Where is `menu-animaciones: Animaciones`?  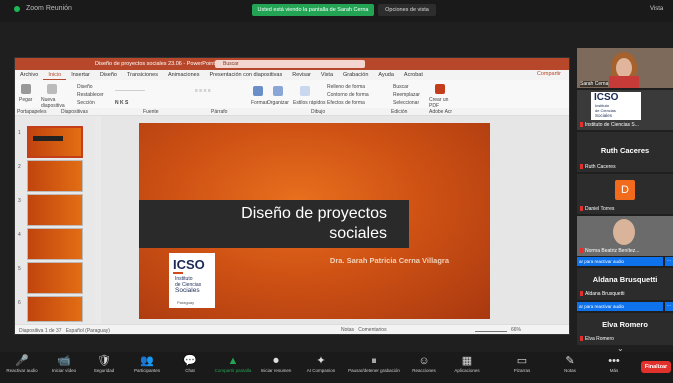
menu-animaciones: Animaciones is located at coordinates (184, 75).